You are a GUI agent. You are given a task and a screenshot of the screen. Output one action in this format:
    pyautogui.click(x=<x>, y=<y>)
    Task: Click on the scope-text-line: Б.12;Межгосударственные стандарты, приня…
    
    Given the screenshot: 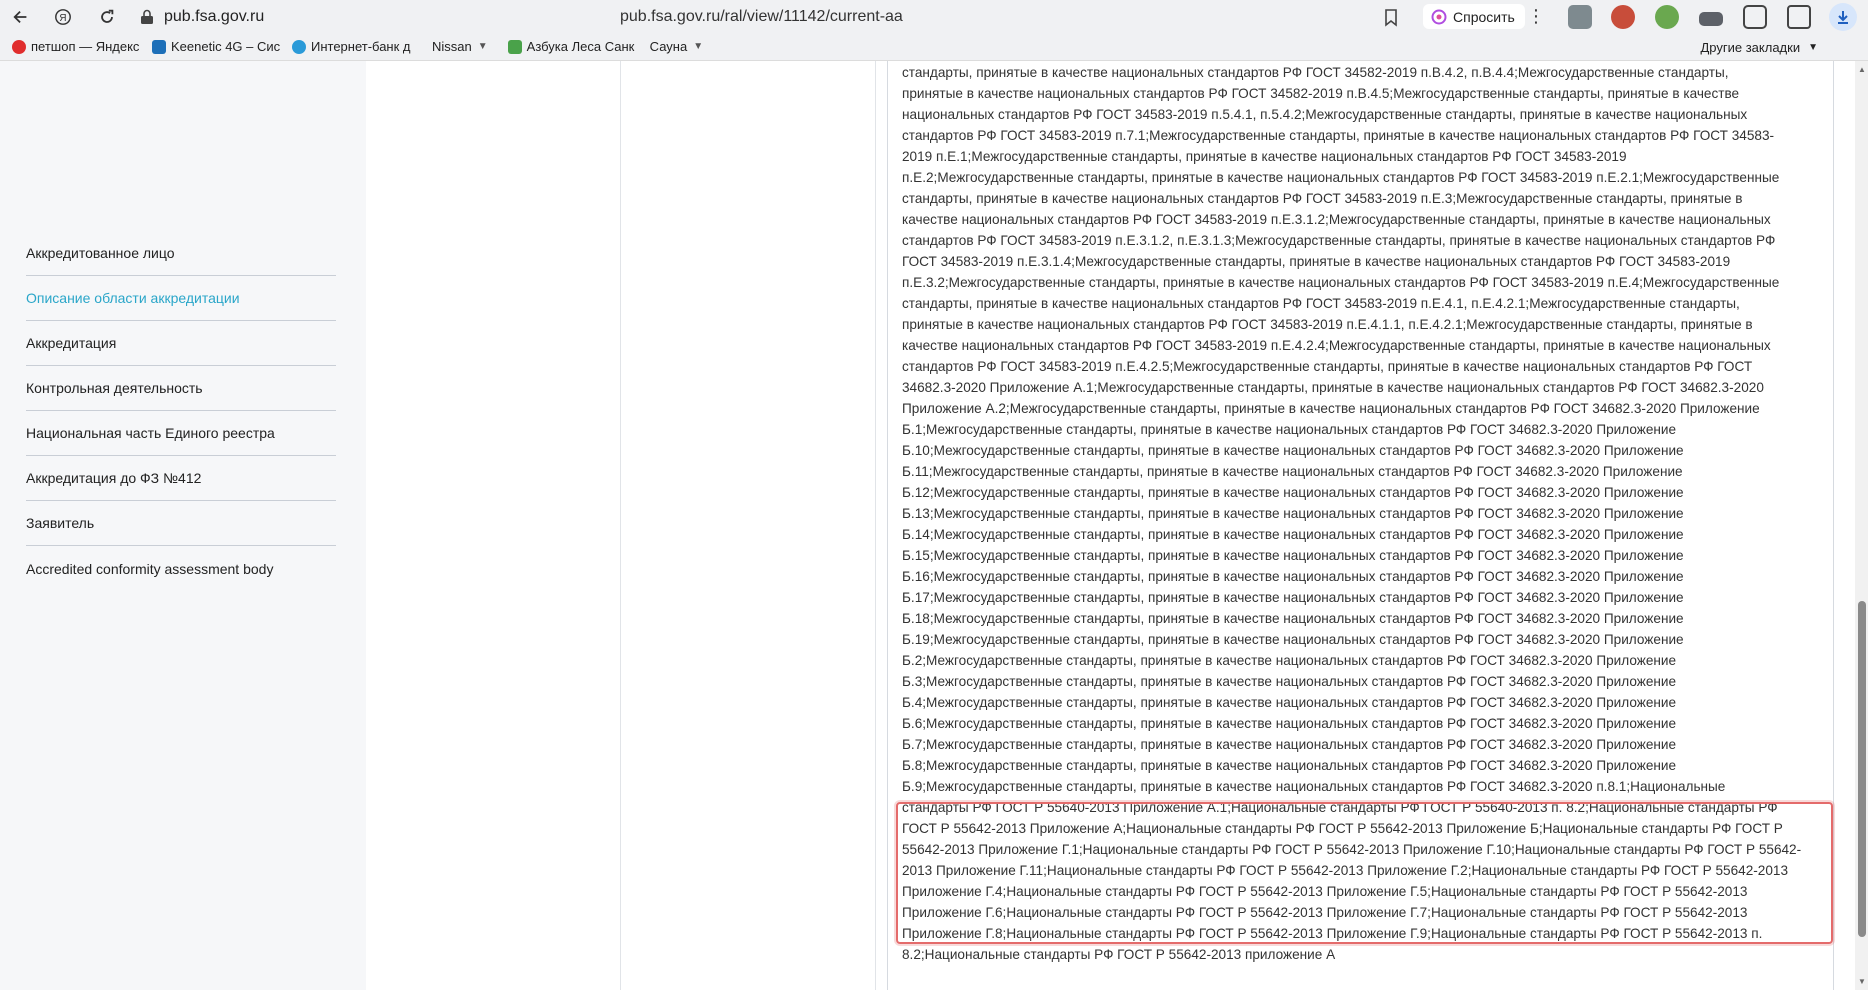 What is the action you would take?
    pyautogui.click(x=1293, y=492)
    